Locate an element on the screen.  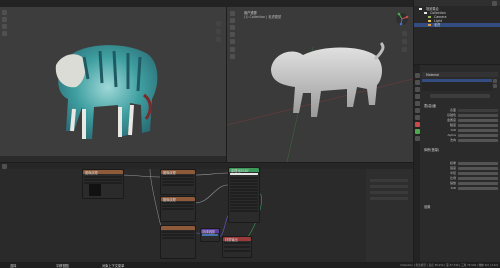
surface-row: 金属度 is located at coordinates (466, 120).